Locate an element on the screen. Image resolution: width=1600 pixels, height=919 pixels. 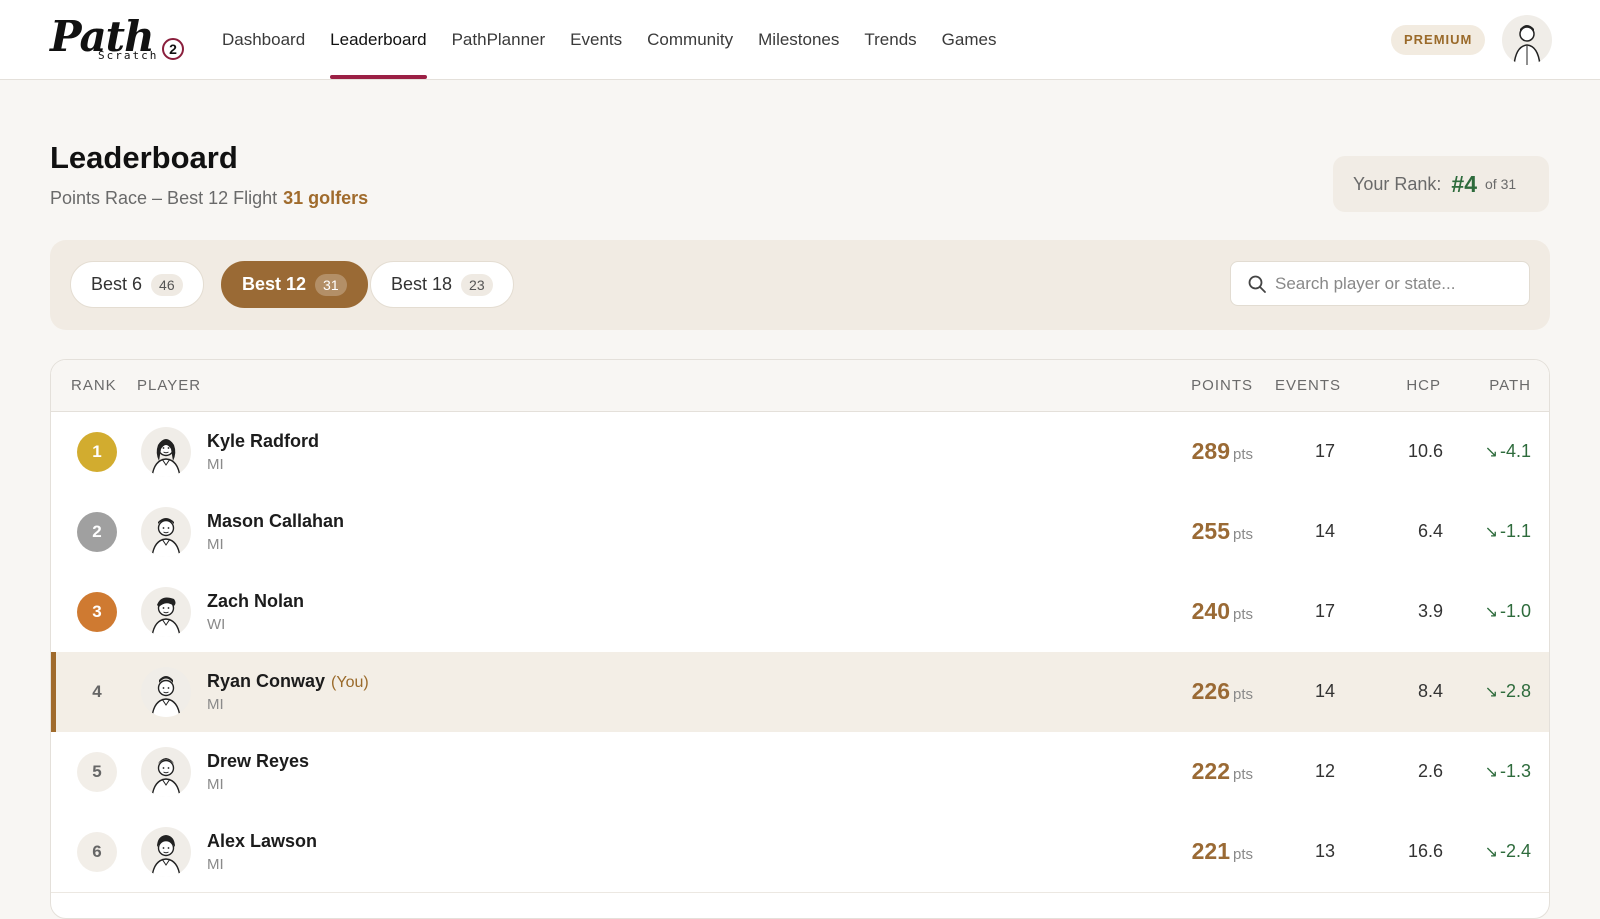
points-value: 226 is located at coordinates (1210, 691).